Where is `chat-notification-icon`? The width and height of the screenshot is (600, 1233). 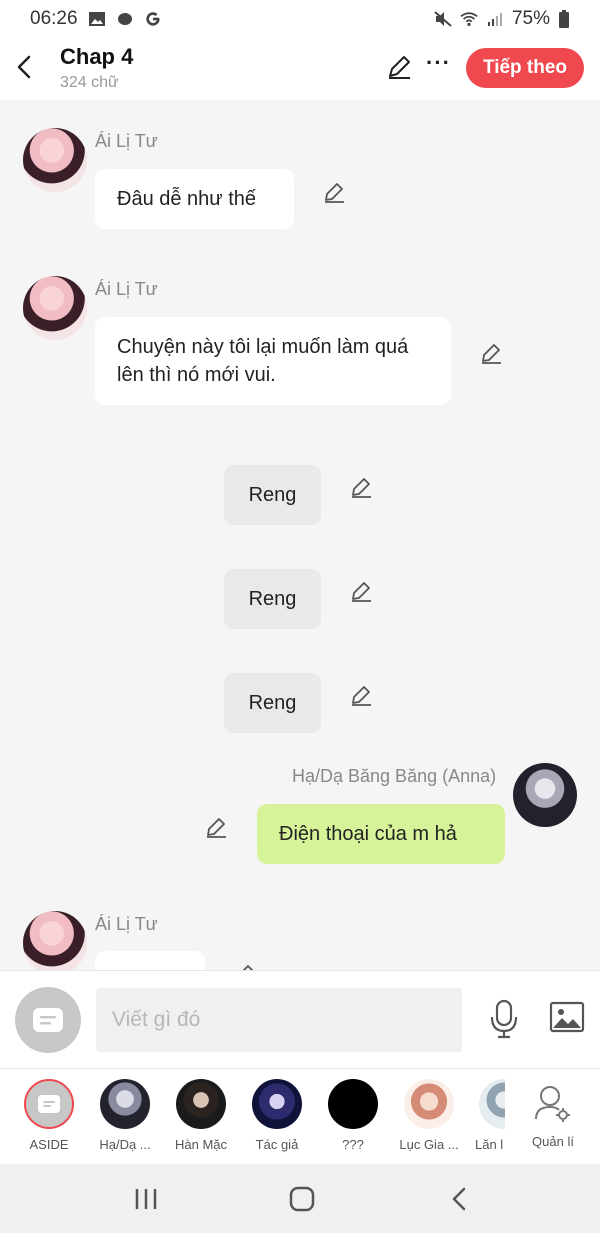
chat-notification-icon is located at coordinates (124, 19).